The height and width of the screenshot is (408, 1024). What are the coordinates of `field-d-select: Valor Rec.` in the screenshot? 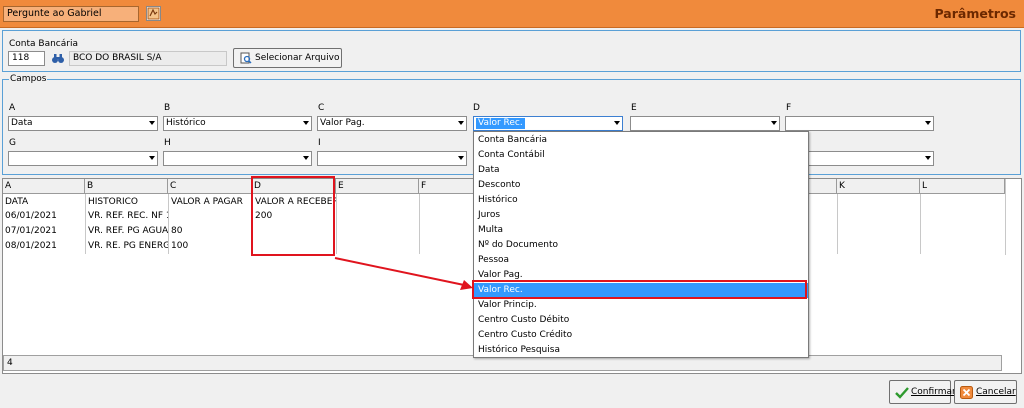 It's located at (548, 123).